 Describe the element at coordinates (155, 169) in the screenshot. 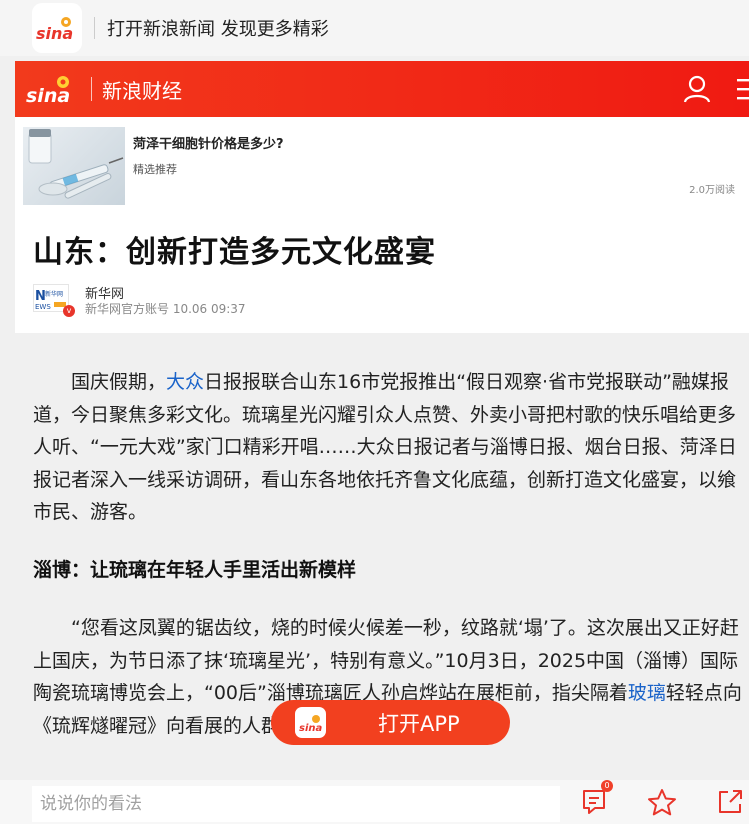

I see `ad-tag: 精选推荐` at that location.